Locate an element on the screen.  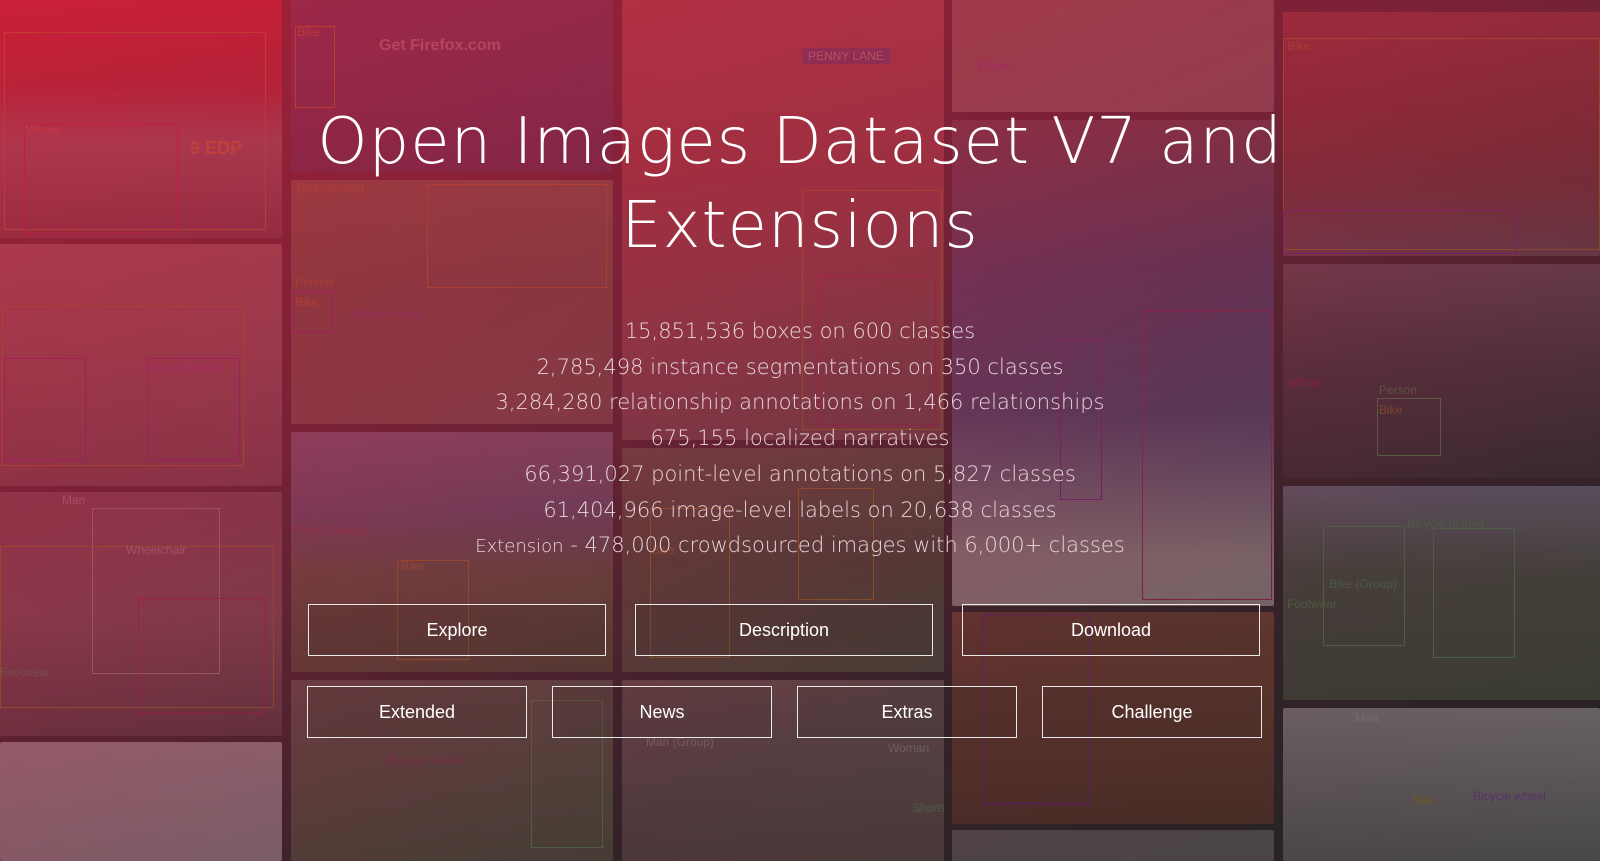
description-button: Description is located at coordinates (784, 630).